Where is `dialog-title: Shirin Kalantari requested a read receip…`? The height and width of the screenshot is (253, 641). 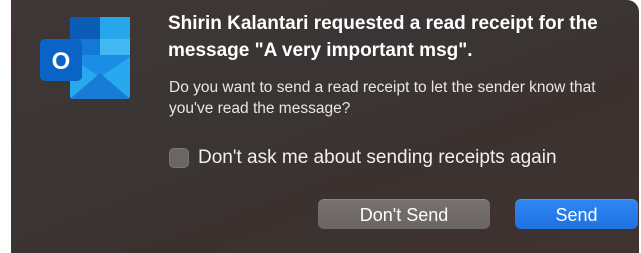
dialog-title: Shirin Kalantari requested a read receip… is located at coordinates (383, 37).